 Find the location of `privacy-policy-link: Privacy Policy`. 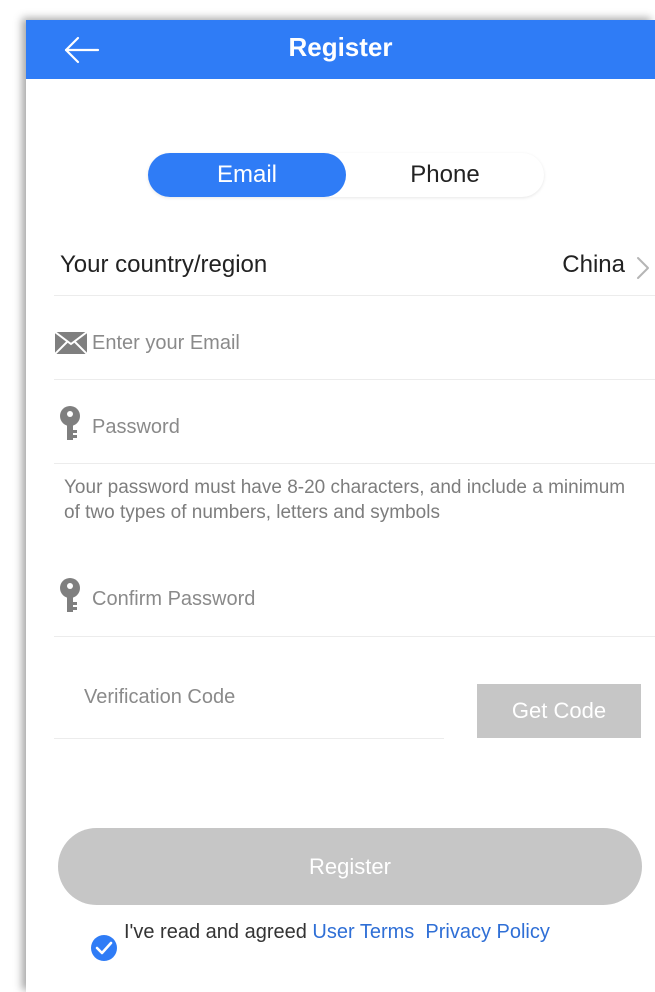

privacy-policy-link: Privacy Policy is located at coordinates (487, 932).